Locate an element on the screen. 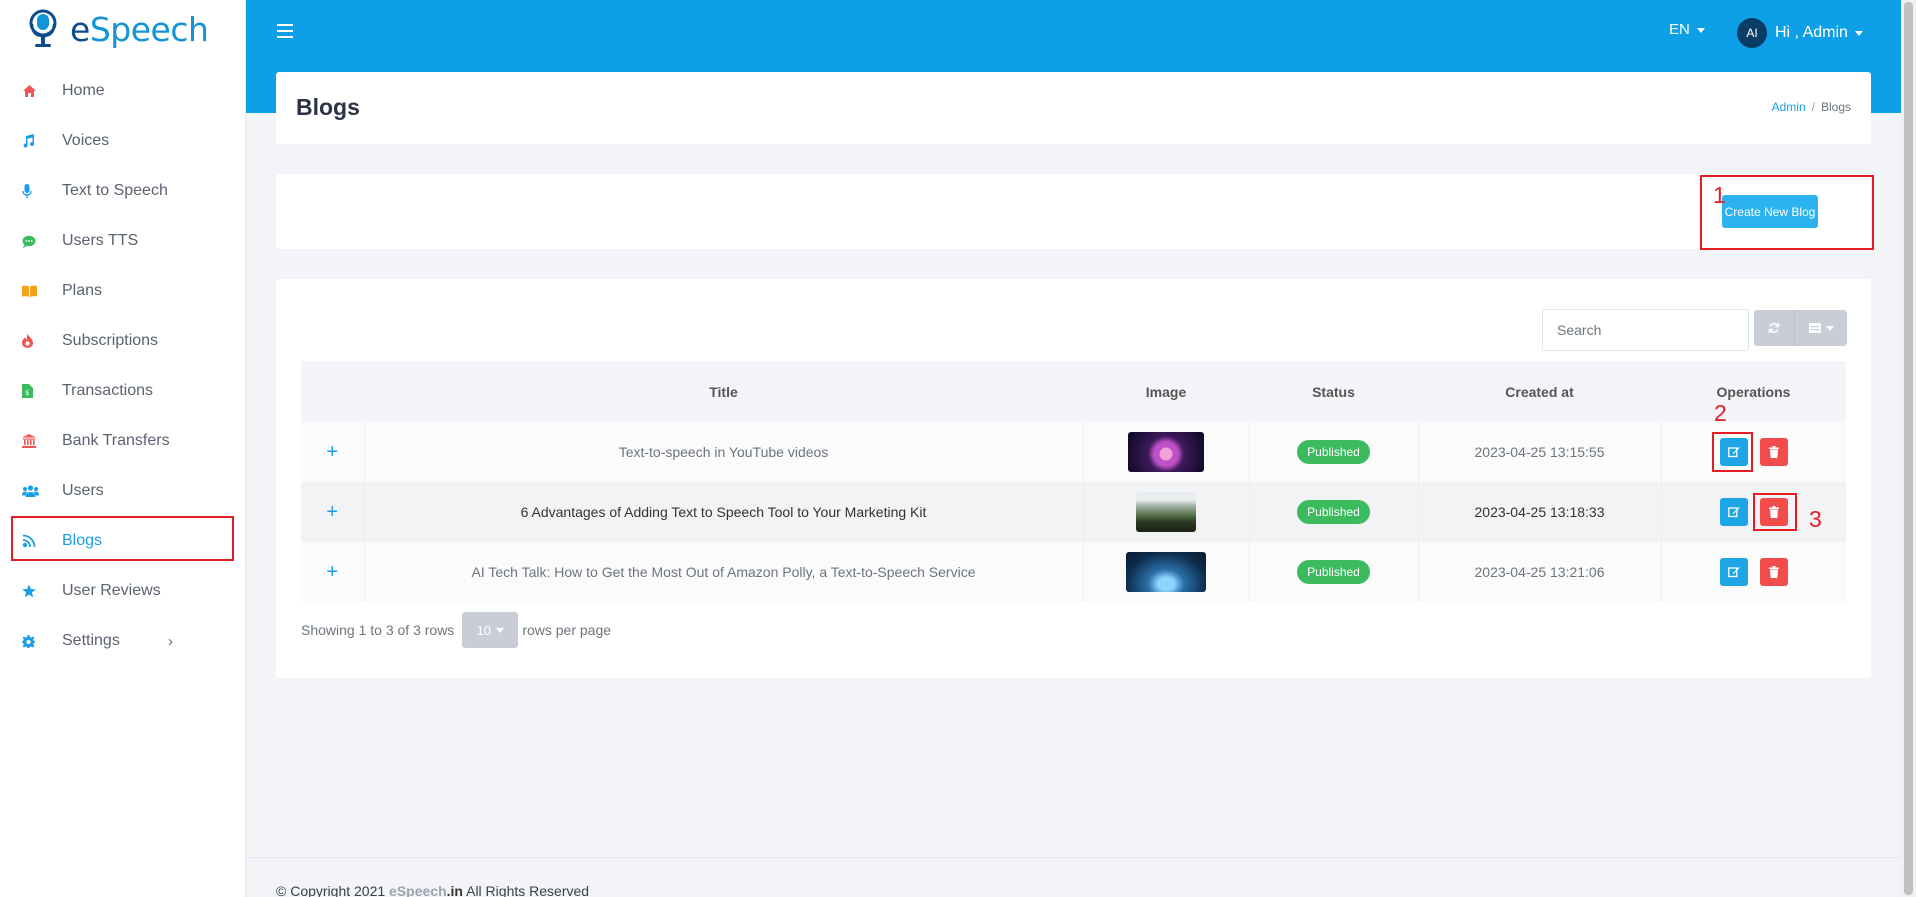 The width and height of the screenshot is (1916, 897). sidebar-item-label: Text to Speech is located at coordinates (115, 190).